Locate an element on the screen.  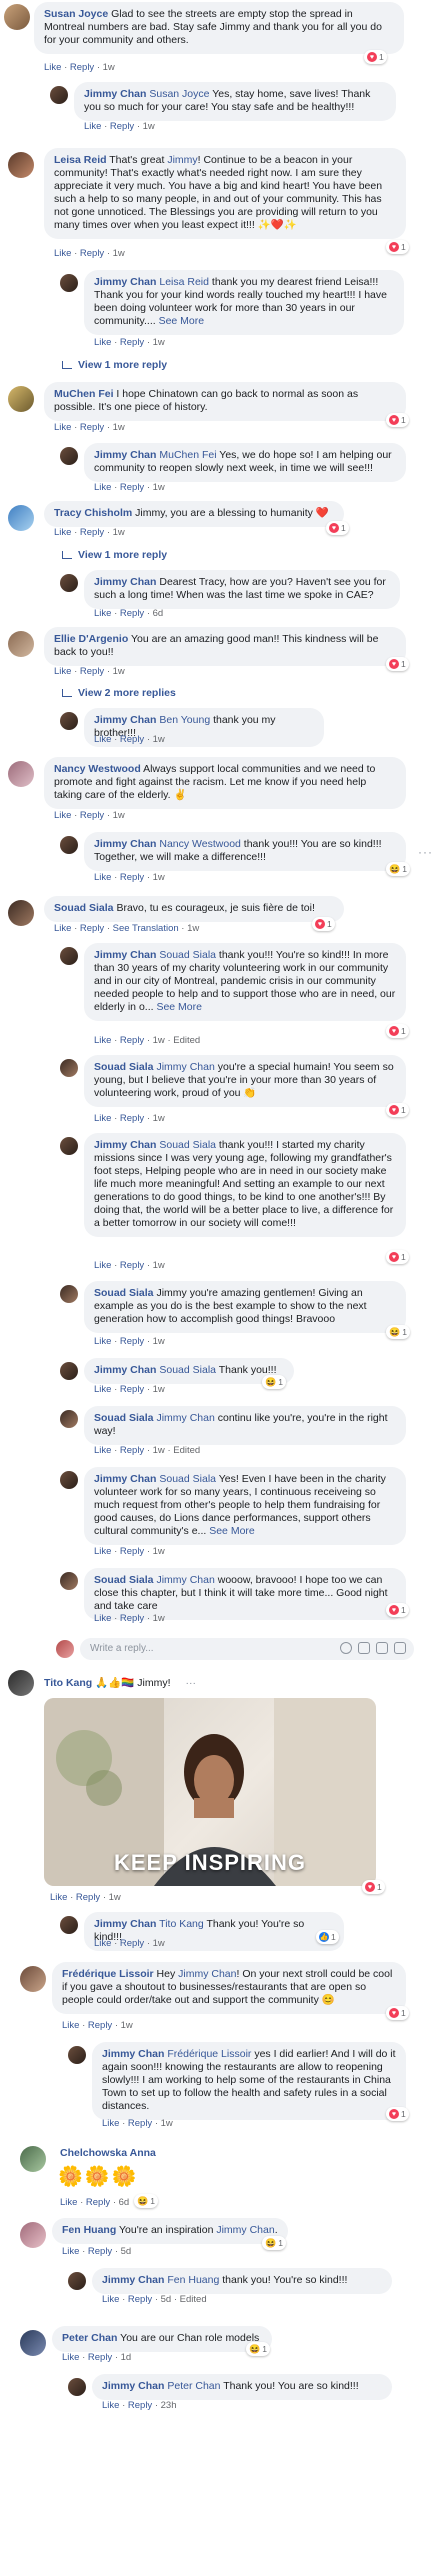
commenter-name: Tito Kang is located at coordinates (68, 1683).